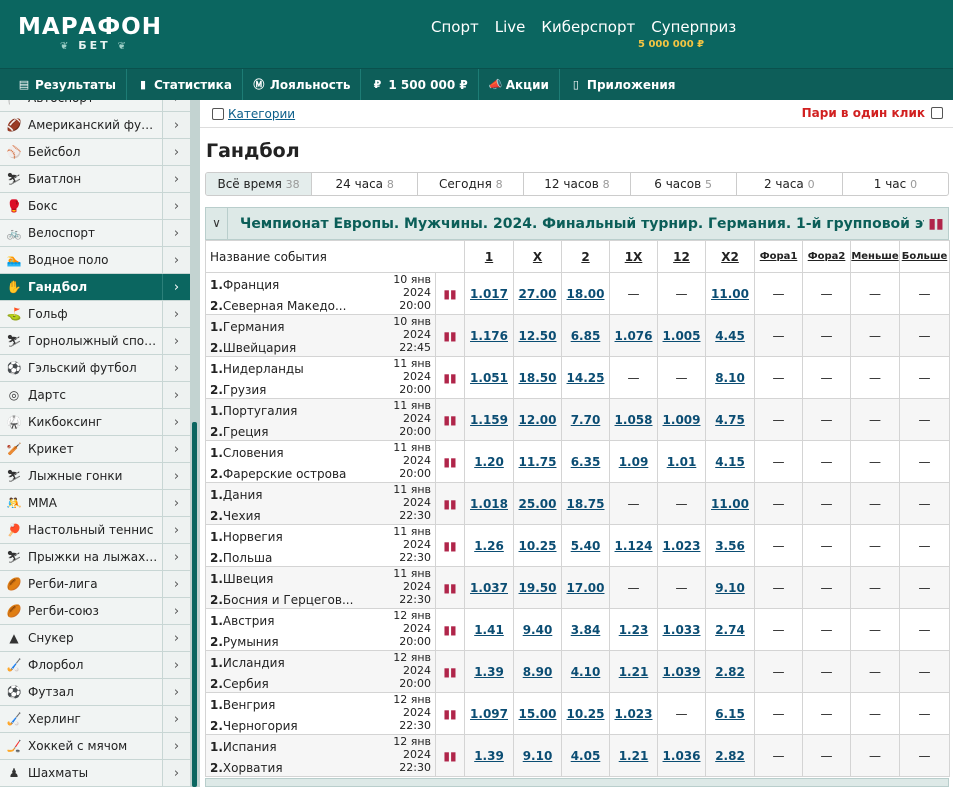 Image resolution: width=953 pixels, height=787 pixels. I want to click on sidebar-item-kickboxing: 🥋 Кикбоксинг ›, so click(95, 422).